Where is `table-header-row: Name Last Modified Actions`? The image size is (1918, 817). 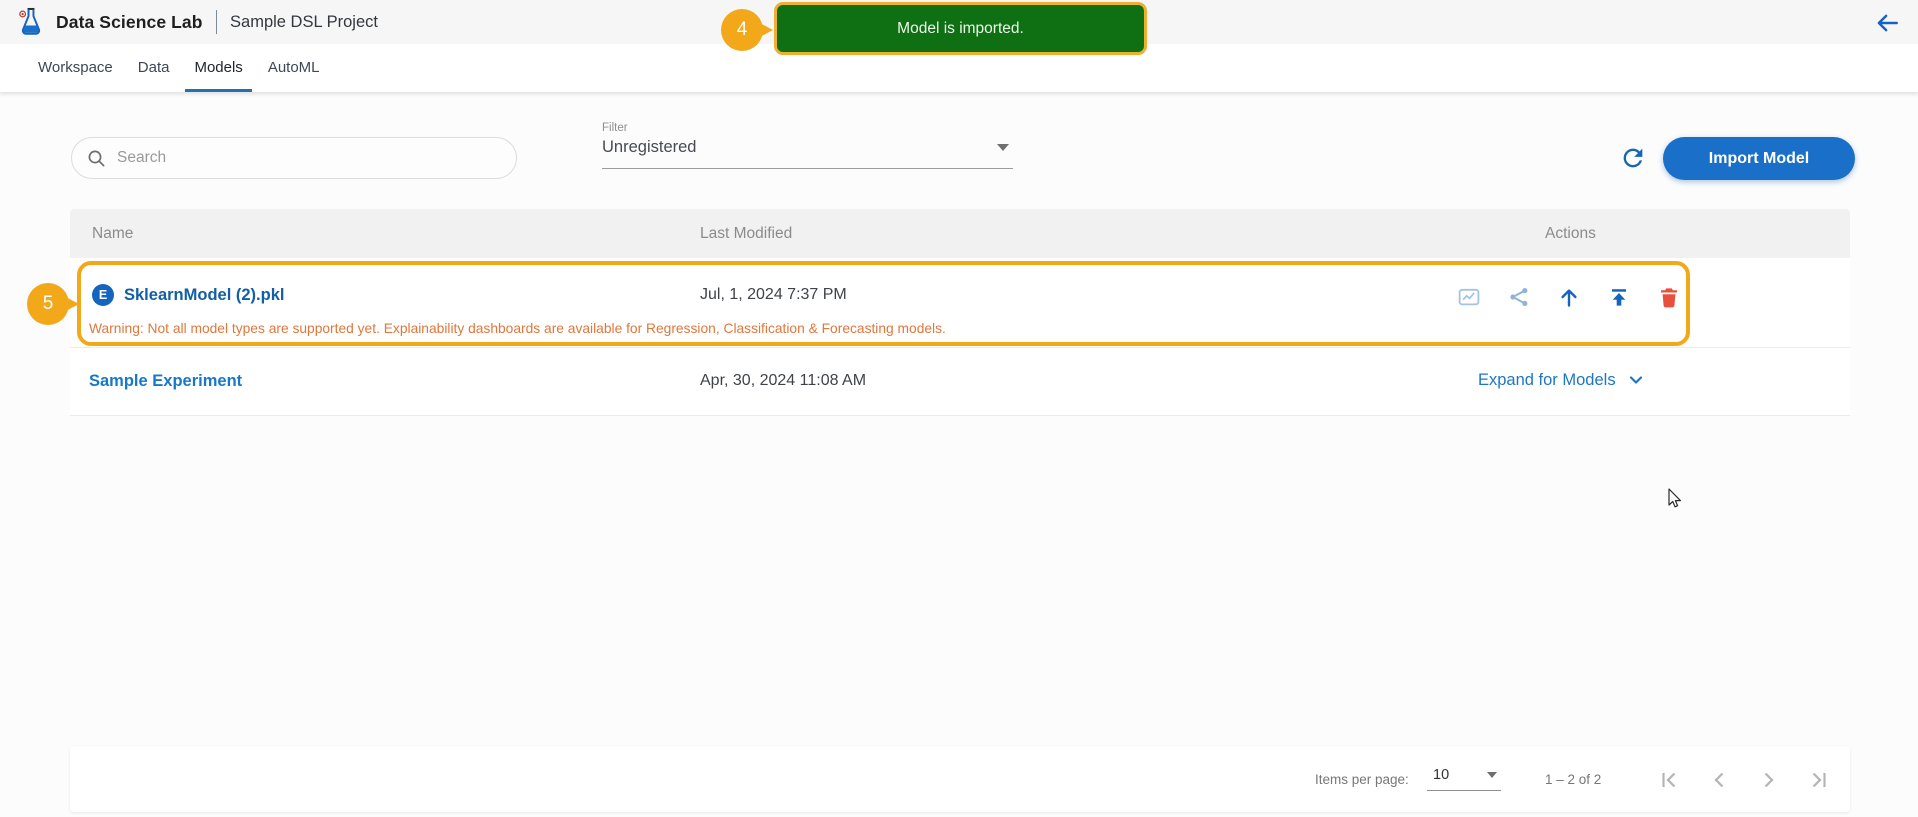
table-header-row: Name Last Modified Actions is located at coordinates (960, 233).